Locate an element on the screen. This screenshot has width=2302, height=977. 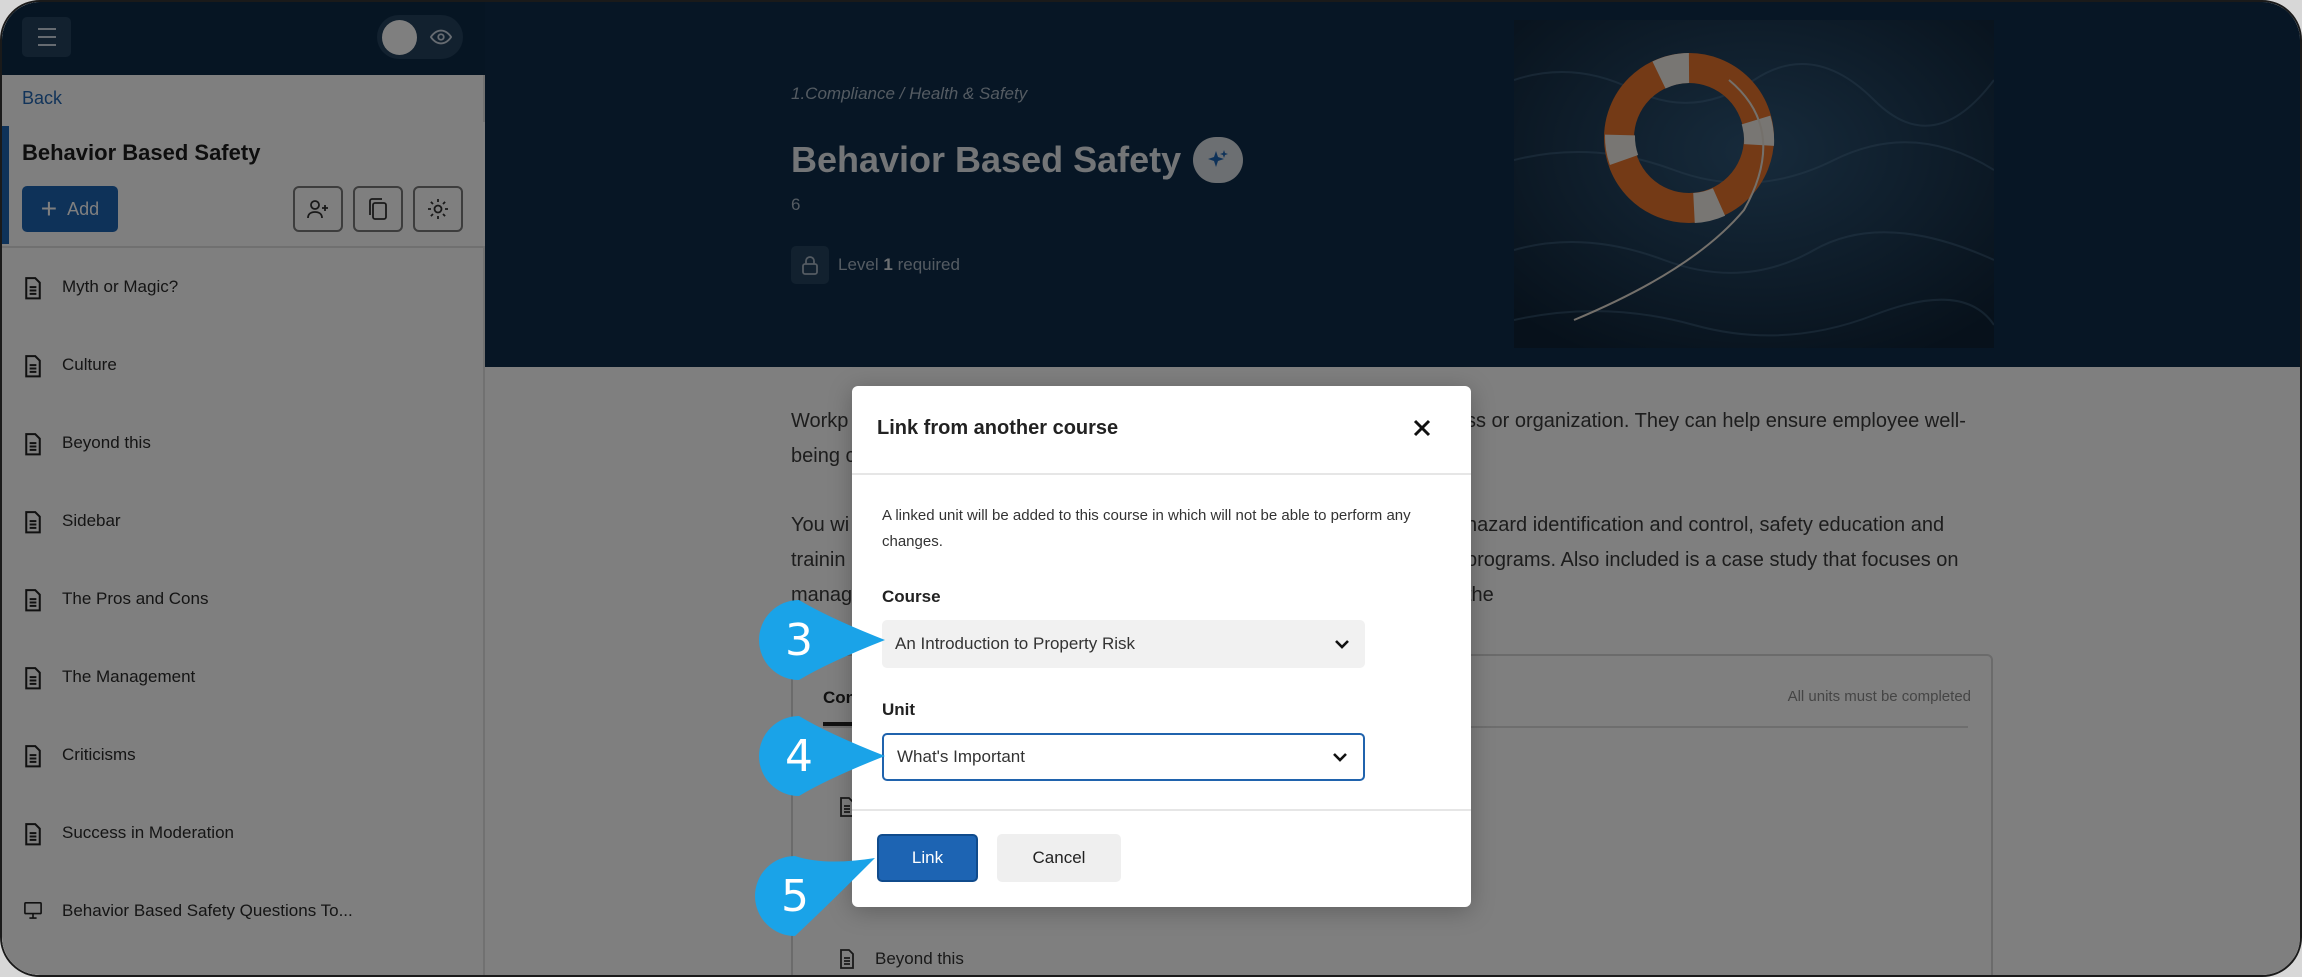
callout-number: 5 is located at coordinates (795, 896).